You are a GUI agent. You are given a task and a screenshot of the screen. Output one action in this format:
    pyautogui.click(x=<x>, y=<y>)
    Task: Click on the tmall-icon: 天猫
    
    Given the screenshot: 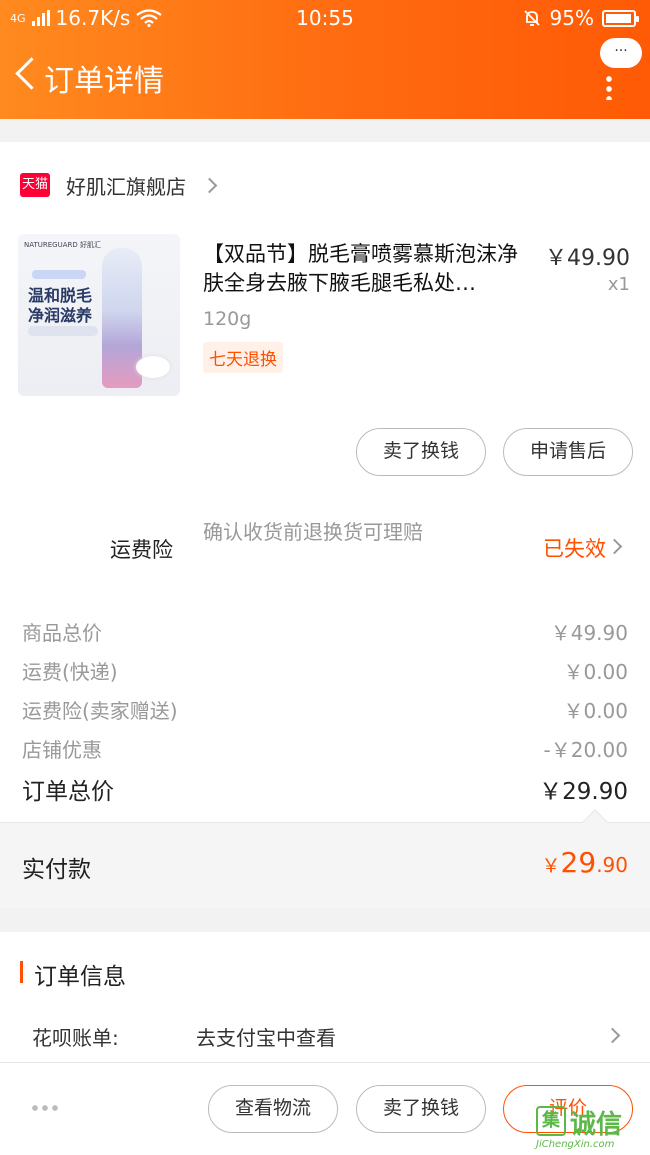 What is the action you would take?
    pyautogui.click(x=35, y=185)
    